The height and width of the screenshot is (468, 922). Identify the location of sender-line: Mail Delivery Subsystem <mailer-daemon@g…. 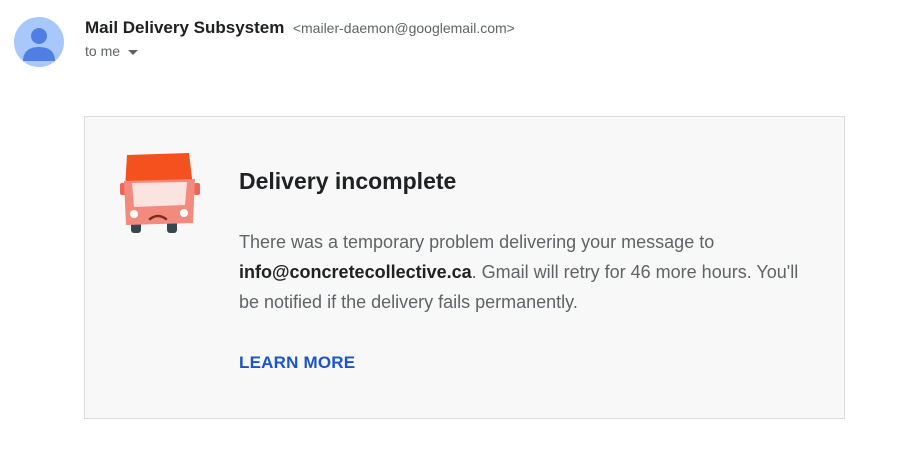
(300, 28).